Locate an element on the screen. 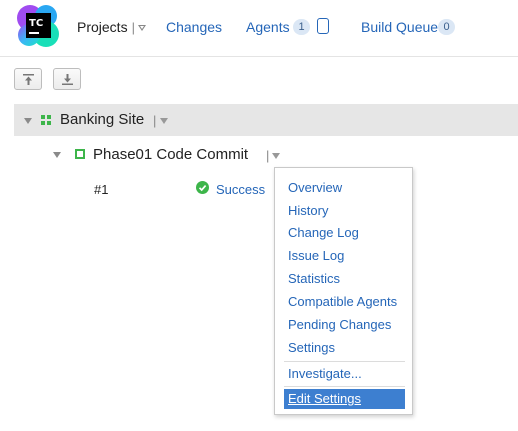  menu-item-history: History is located at coordinates (308, 210).